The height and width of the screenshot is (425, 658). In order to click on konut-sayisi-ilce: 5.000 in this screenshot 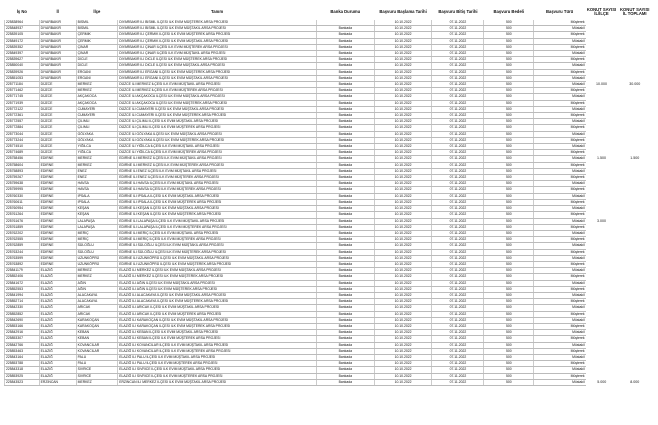, I will do `click(602, 381)`.